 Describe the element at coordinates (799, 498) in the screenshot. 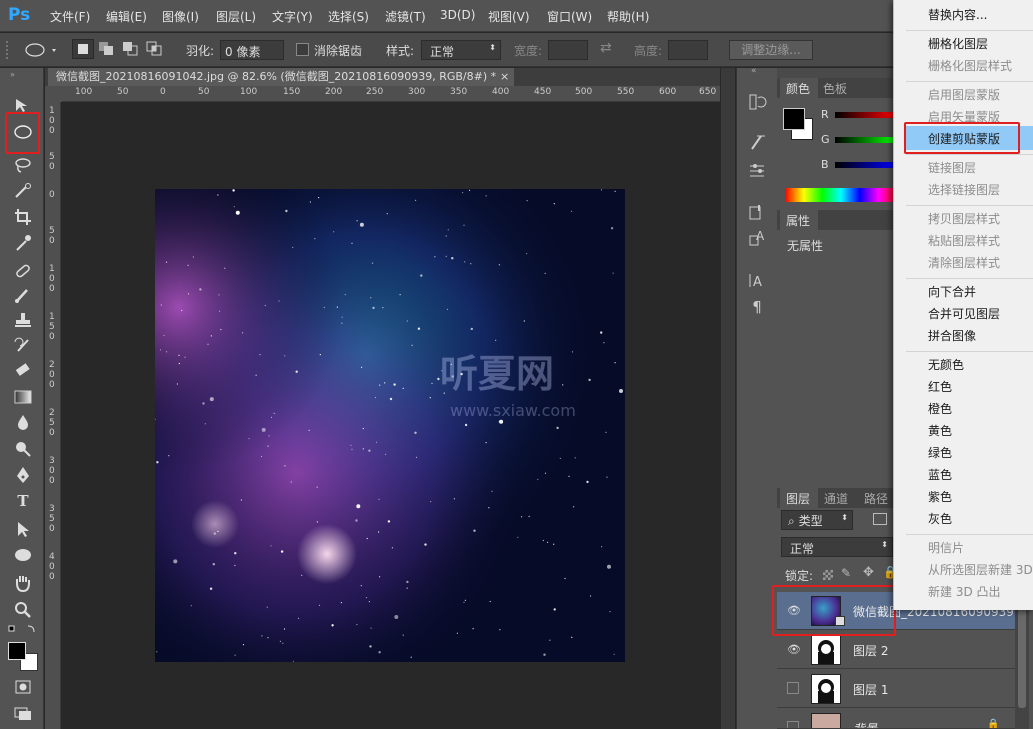

I see `tab-layers: 图层` at that location.